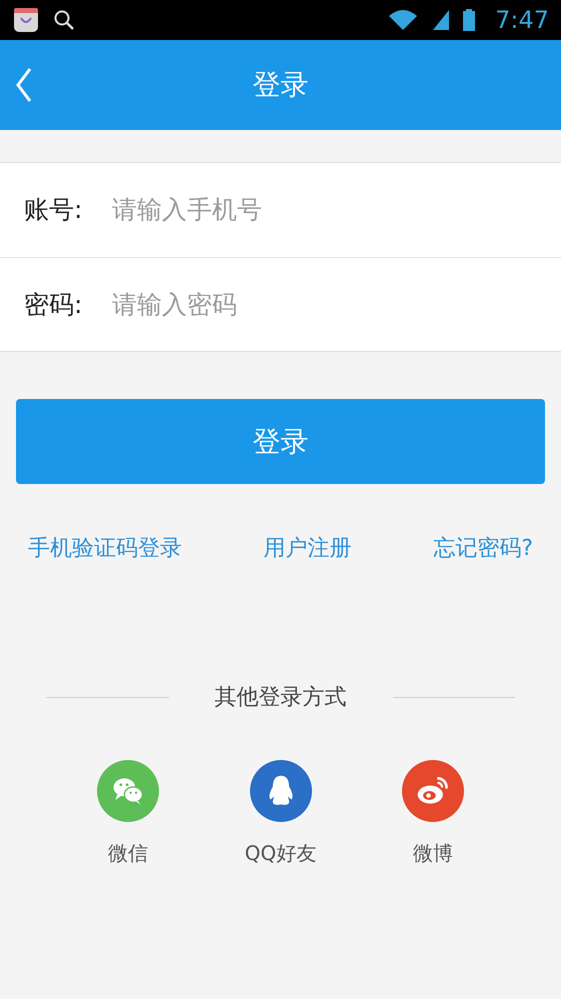  Describe the element at coordinates (441, 20) in the screenshot. I see `signal-icon` at that location.